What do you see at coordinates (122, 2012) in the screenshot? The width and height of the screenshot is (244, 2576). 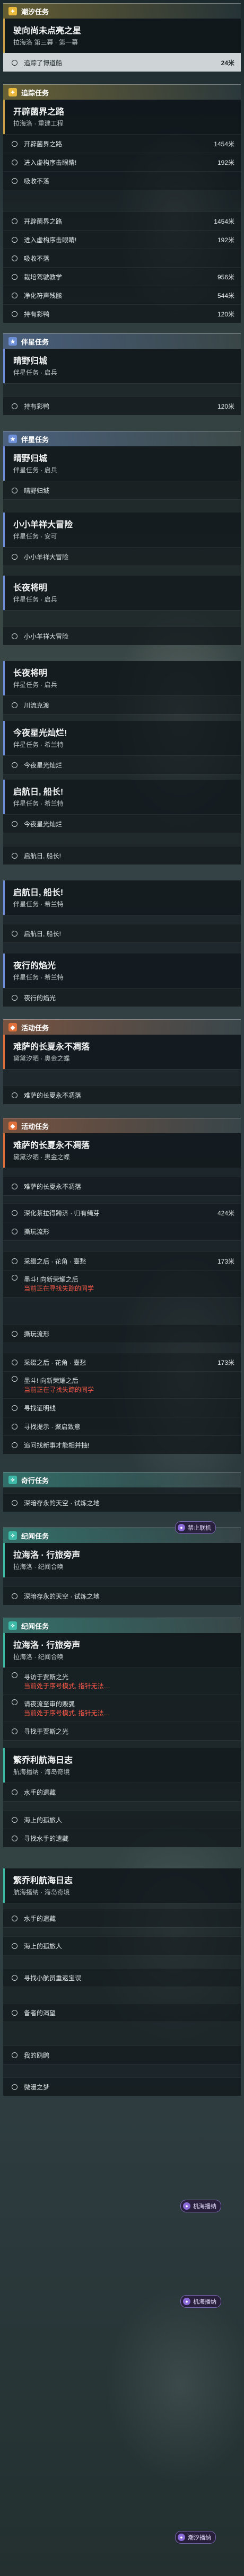 I see `objective-row: 备者的渴望` at bounding box center [122, 2012].